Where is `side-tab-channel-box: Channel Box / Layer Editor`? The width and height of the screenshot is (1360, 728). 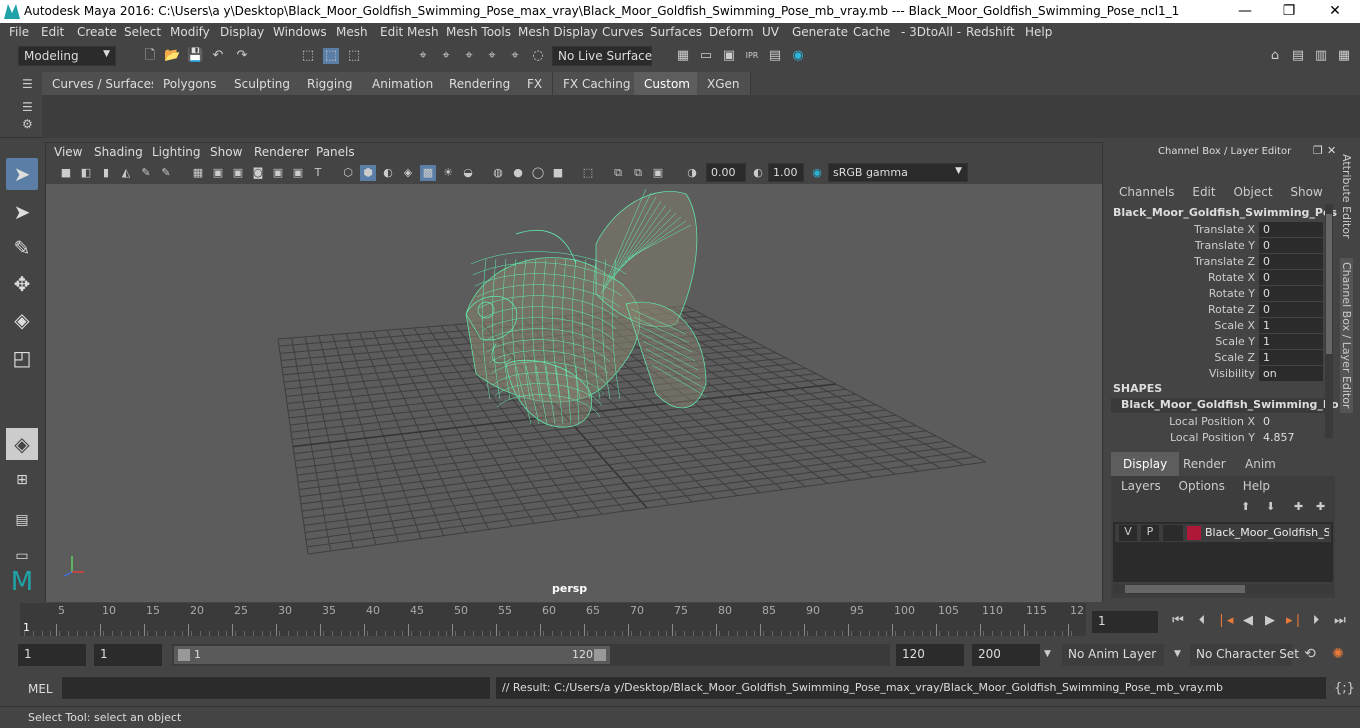
side-tab-channel-box: Channel Box / Layer Editor is located at coordinates (1346, 335).